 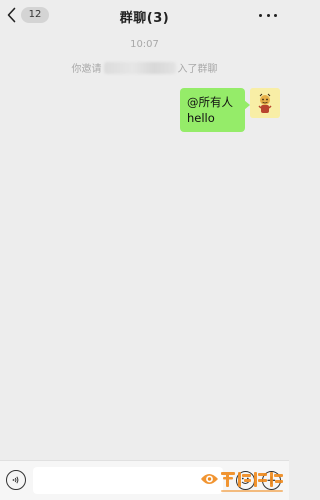 I want to click on message-input, so click(x=128, y=480).